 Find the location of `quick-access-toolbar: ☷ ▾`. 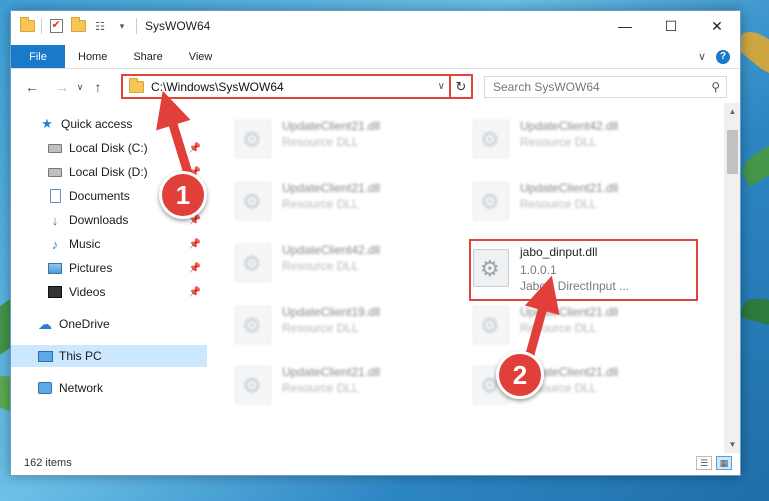

quick-access-toolbar: ☷ ▾ is located at coordinates (74, 25).